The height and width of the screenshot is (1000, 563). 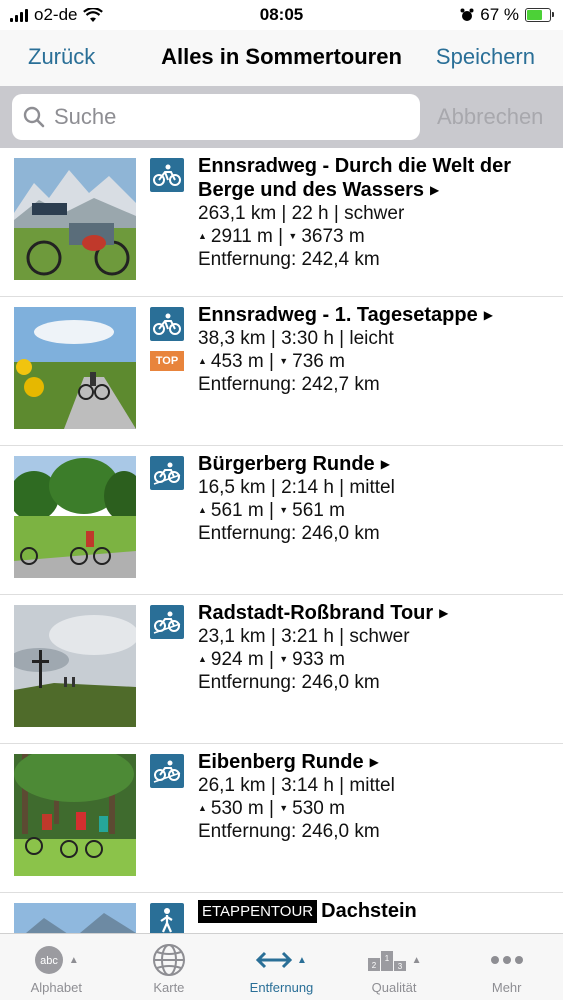 What do you see at coordinates (281, 236) in the screenshot?
I see `tour-elevation: ▲ 2911 m | ▼ 3673 m` at bounding box center [281, 236].